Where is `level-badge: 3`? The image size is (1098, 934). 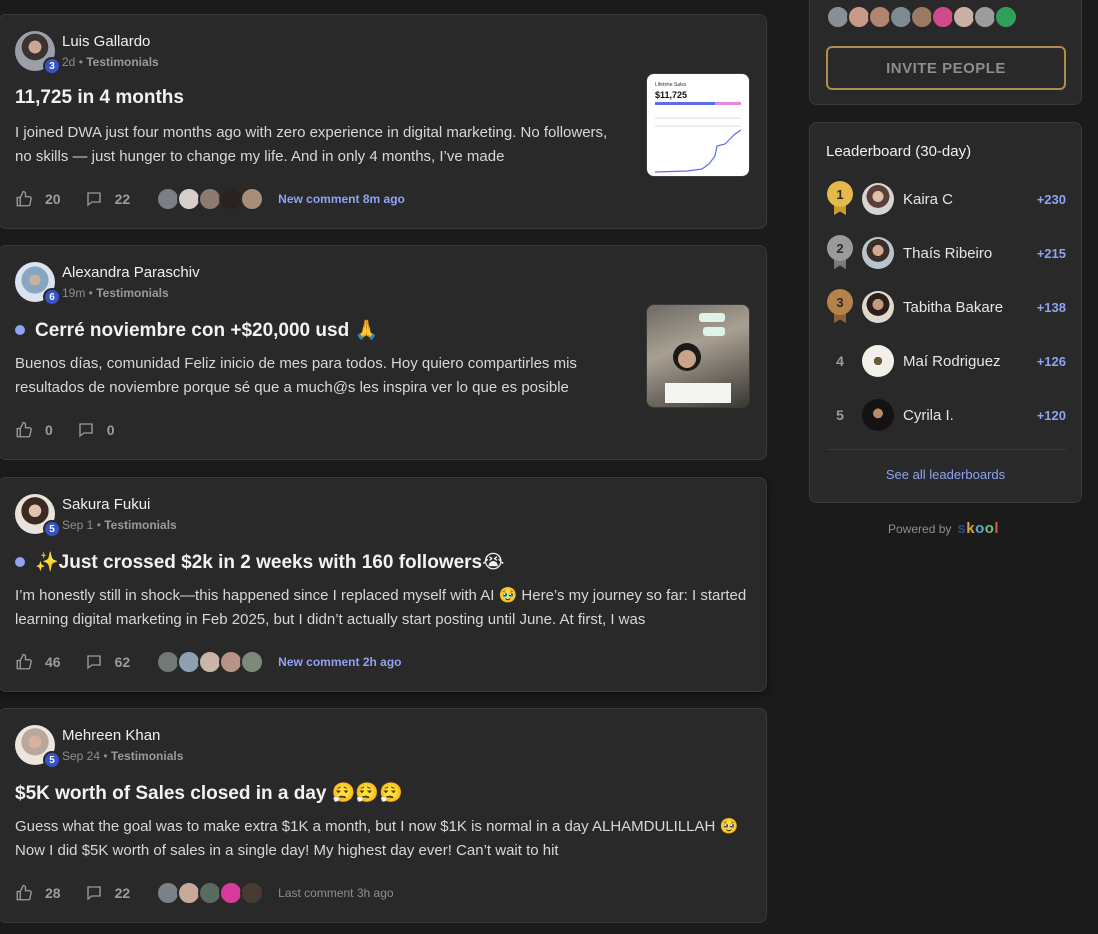
level-badge: 3 is located at coordinates (52, 66).